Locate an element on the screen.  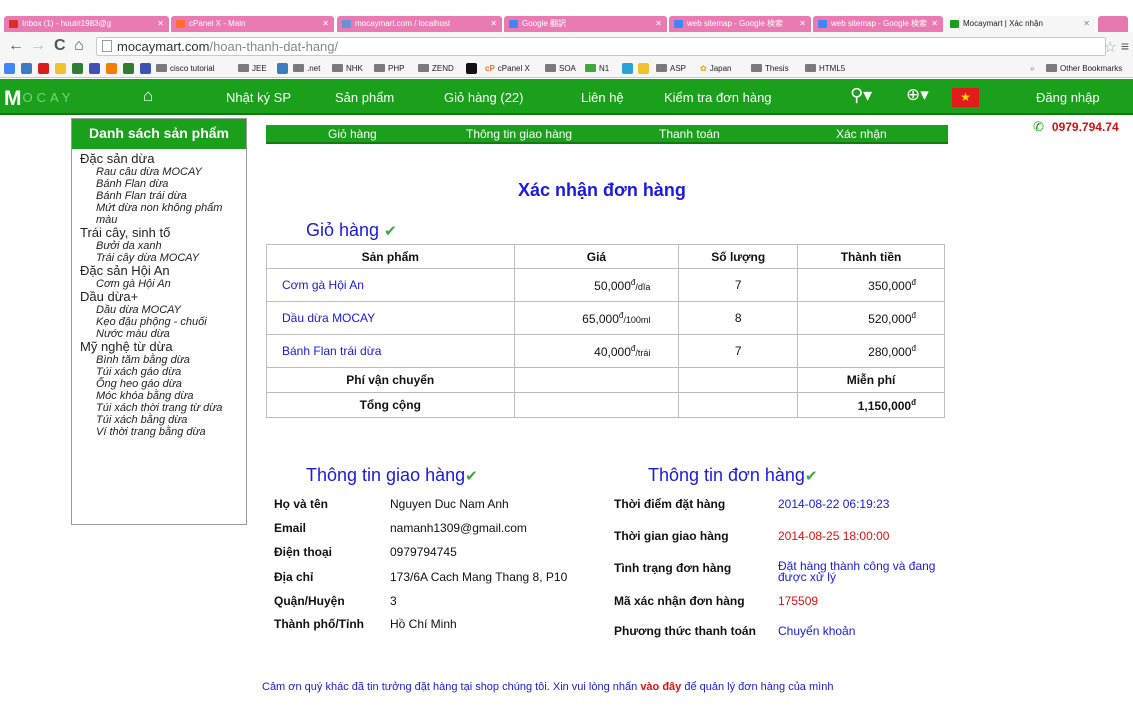
new-tab-button is located at coordinates (1113, 24).